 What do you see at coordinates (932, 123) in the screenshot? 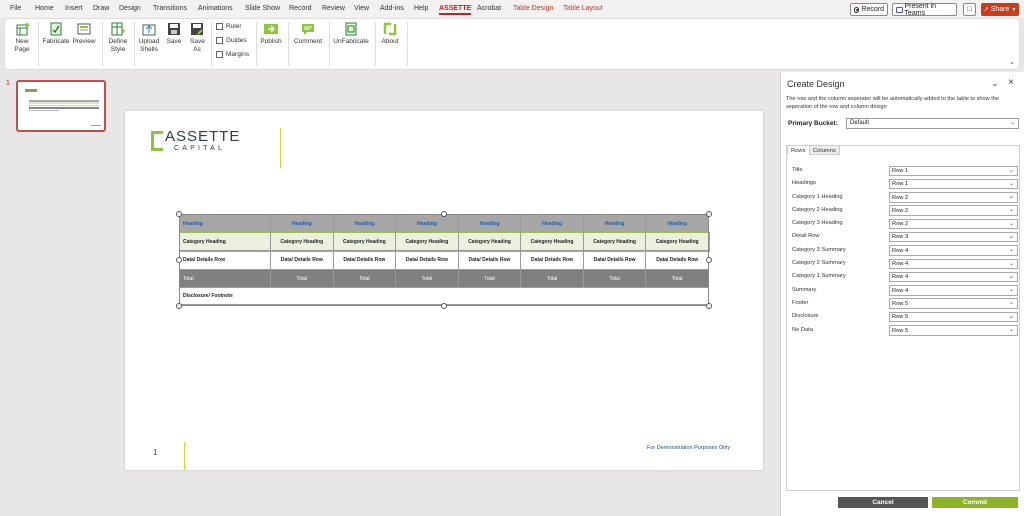
I see `primary-bucket-select: Default ⌄` at bounding box center [932, 123].